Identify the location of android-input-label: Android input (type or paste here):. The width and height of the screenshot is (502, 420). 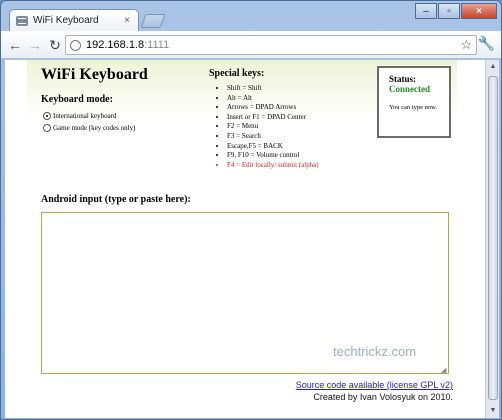
(116, 199).